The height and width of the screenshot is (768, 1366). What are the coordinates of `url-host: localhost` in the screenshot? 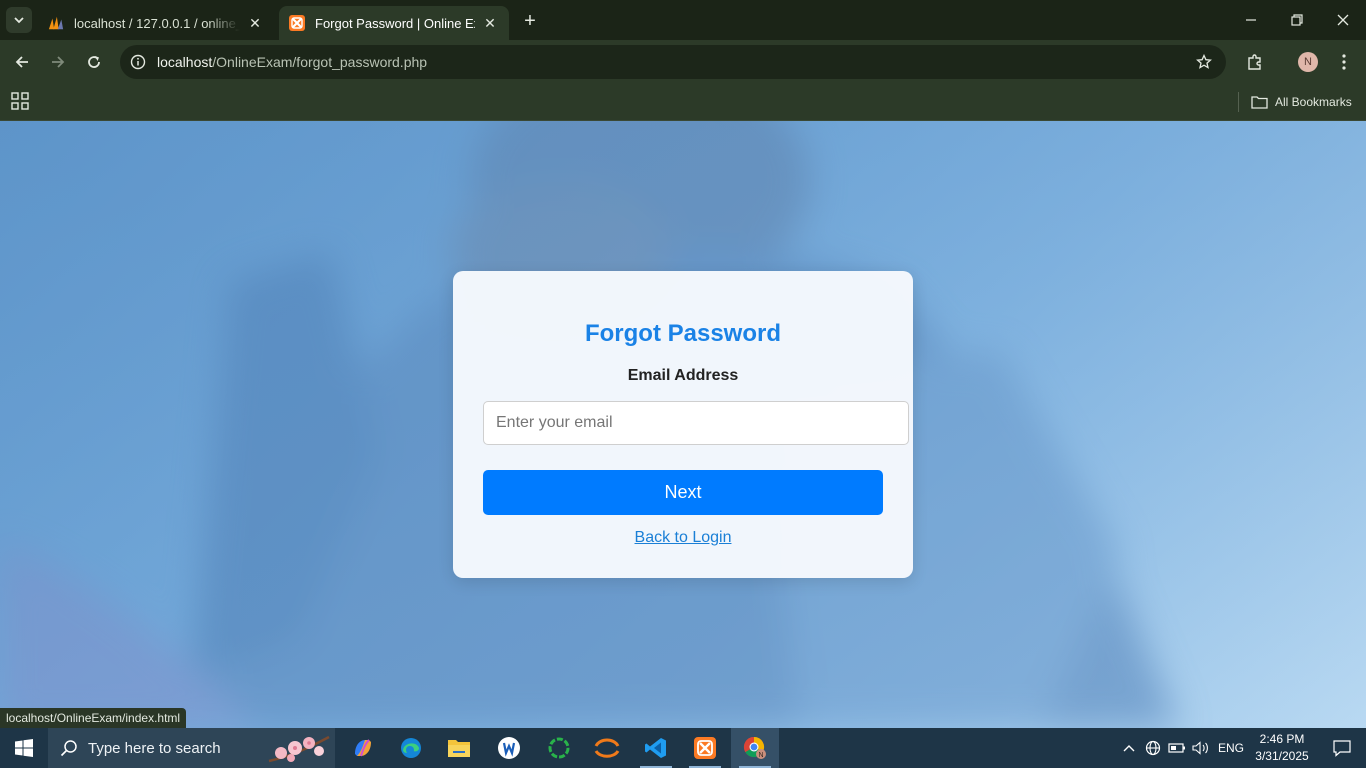 It's located at (185, 62).